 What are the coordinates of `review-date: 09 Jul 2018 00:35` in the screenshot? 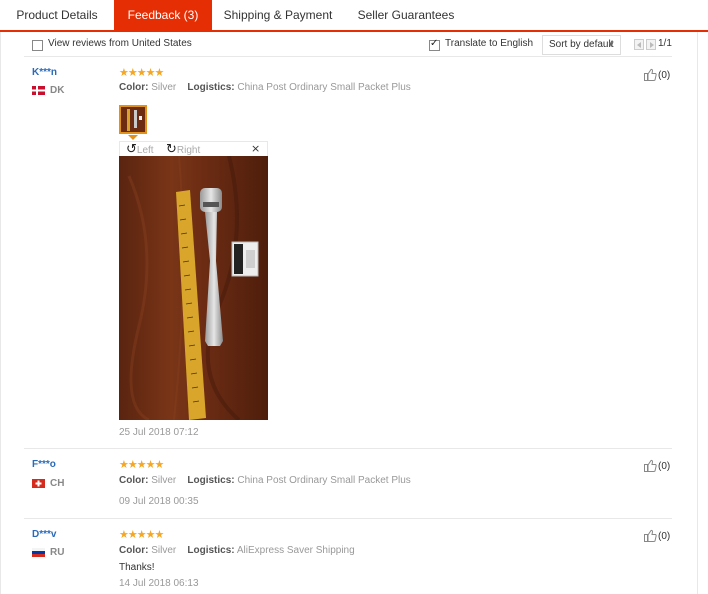 It's located at (159, 501).